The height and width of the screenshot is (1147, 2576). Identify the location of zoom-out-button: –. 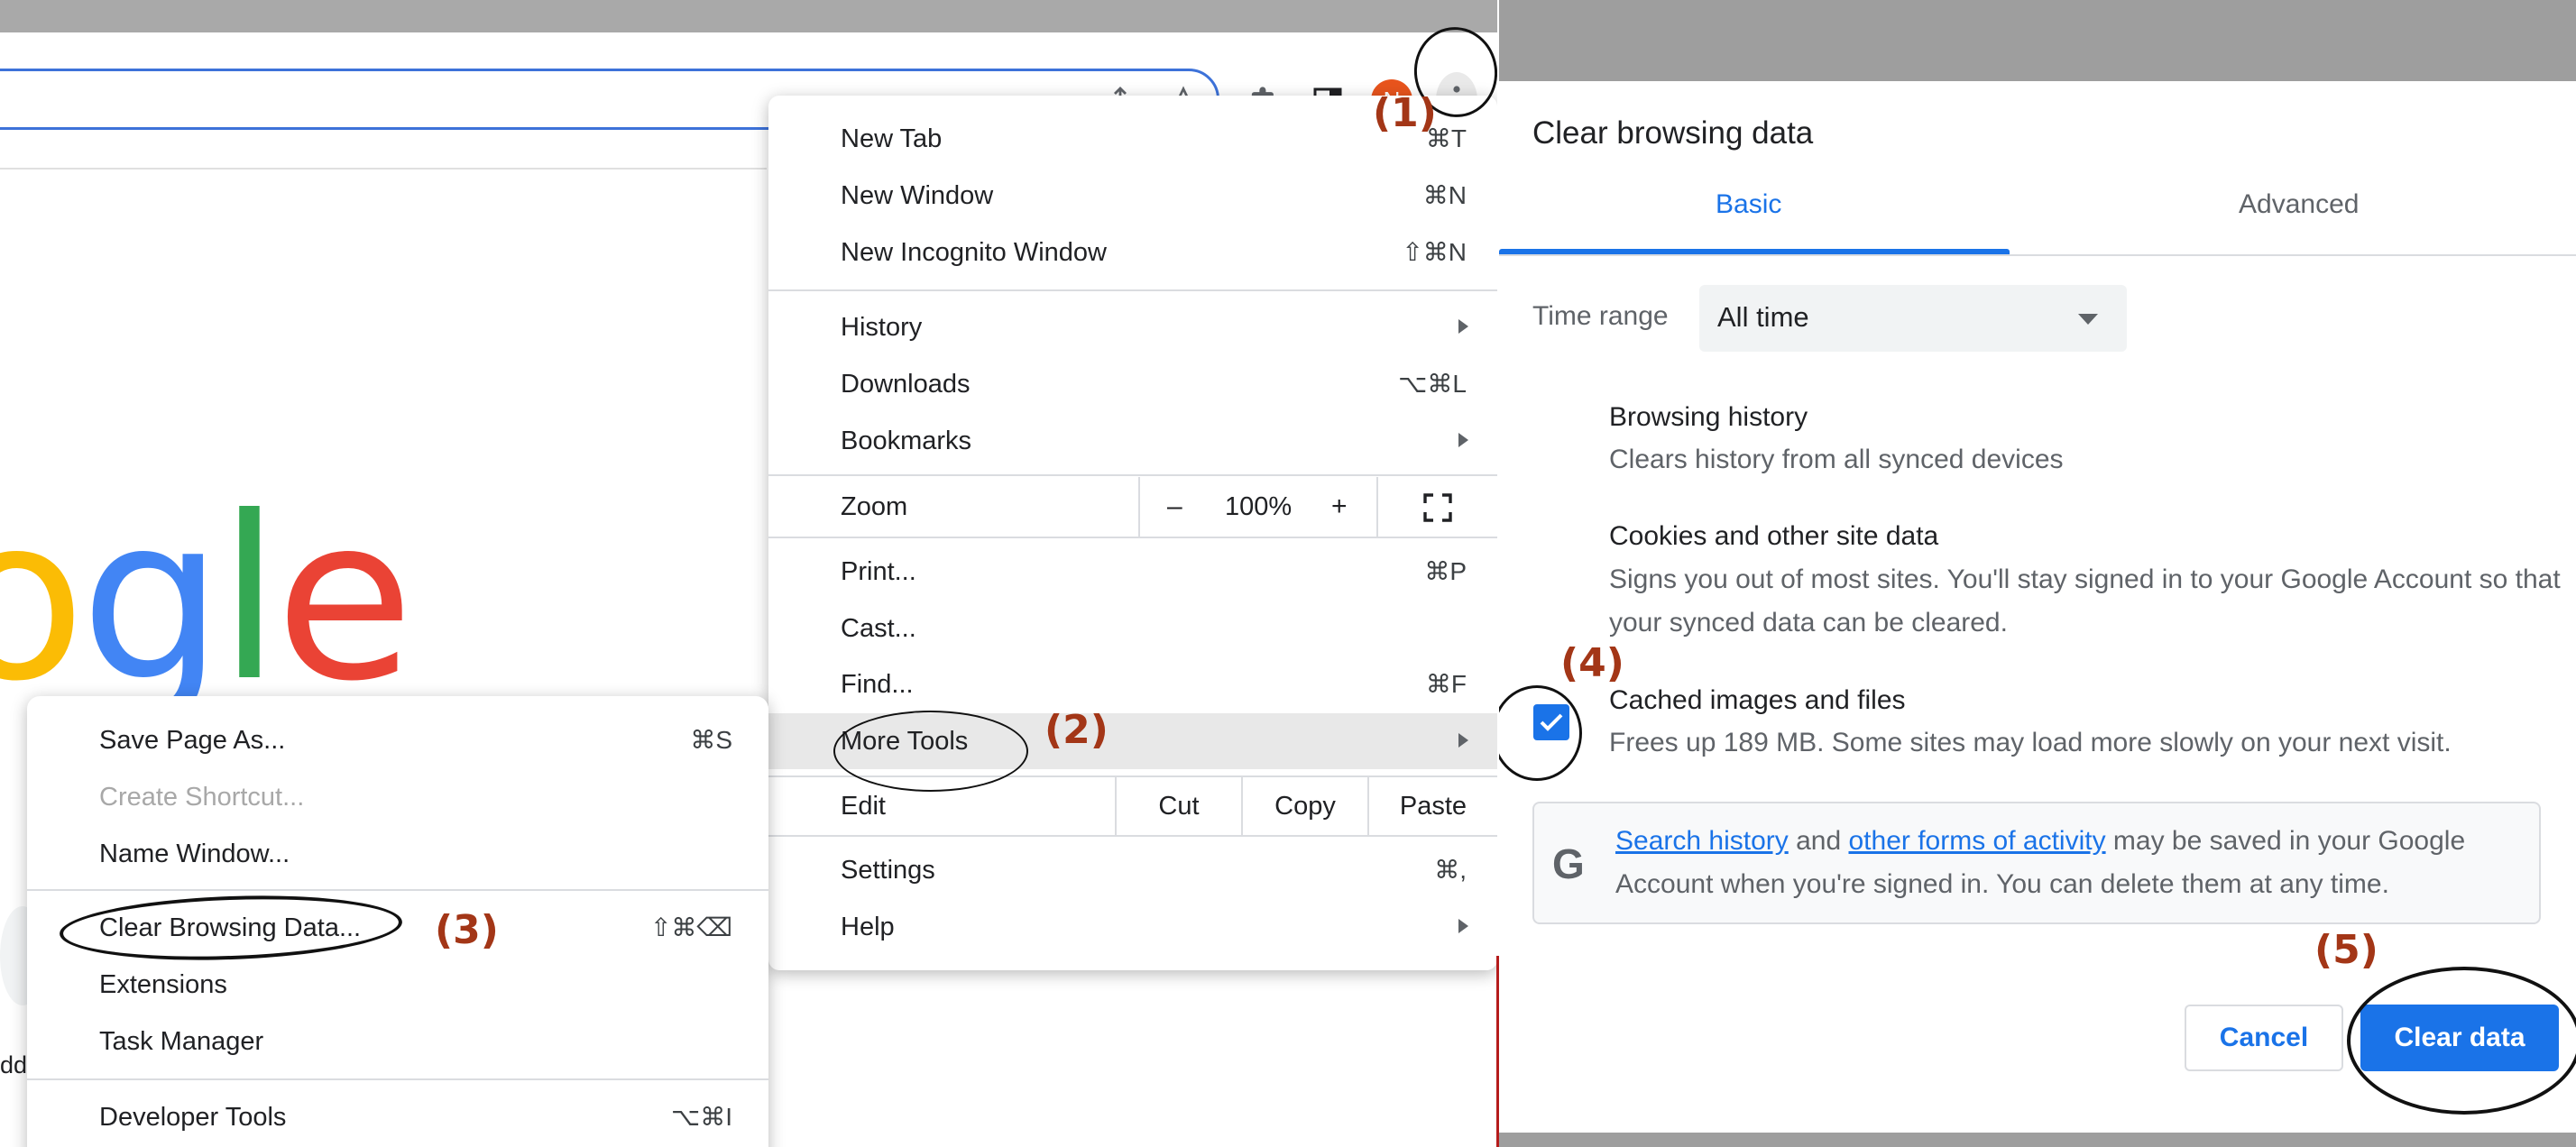
(1175, 507).